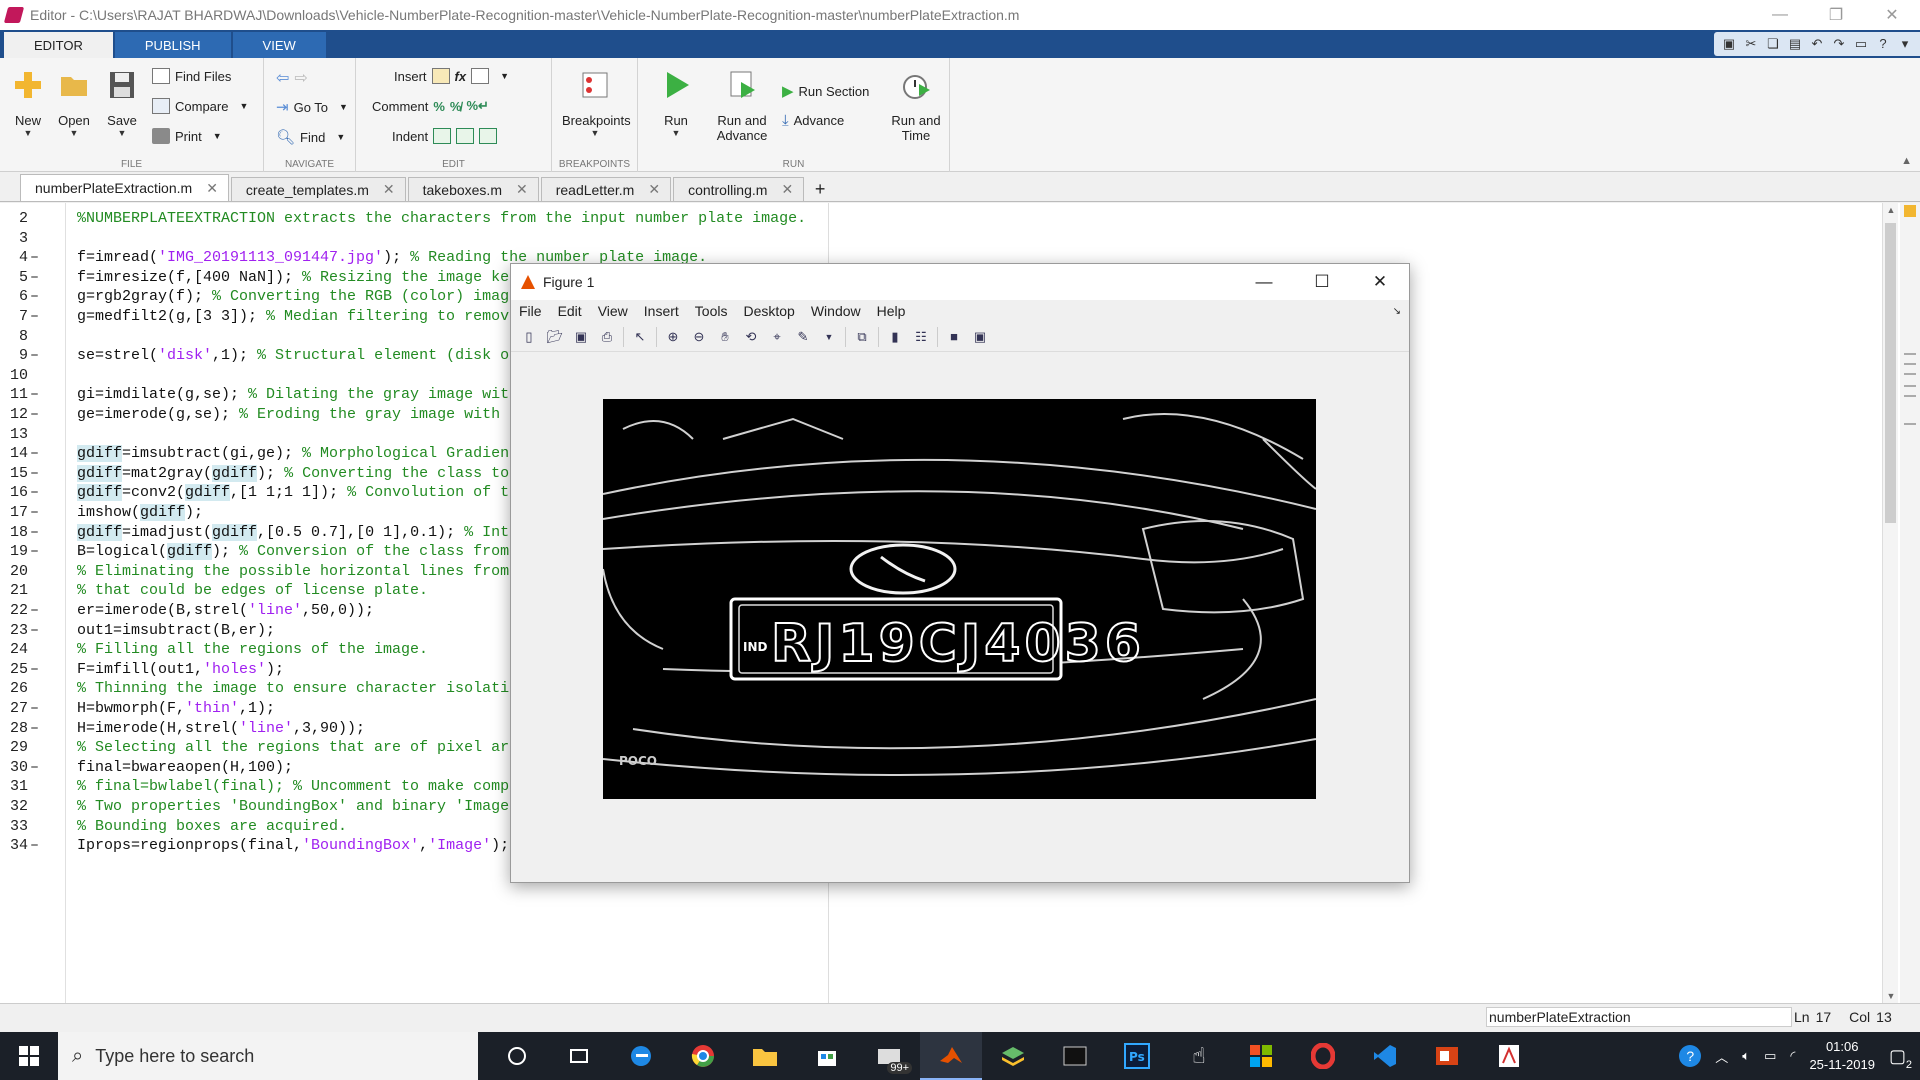 The image size is (1920, 1080). What do you see at coordinates (1323, 1056) in the screenshot?
I see `opera-icon` at bounding box center [1323, 1056].